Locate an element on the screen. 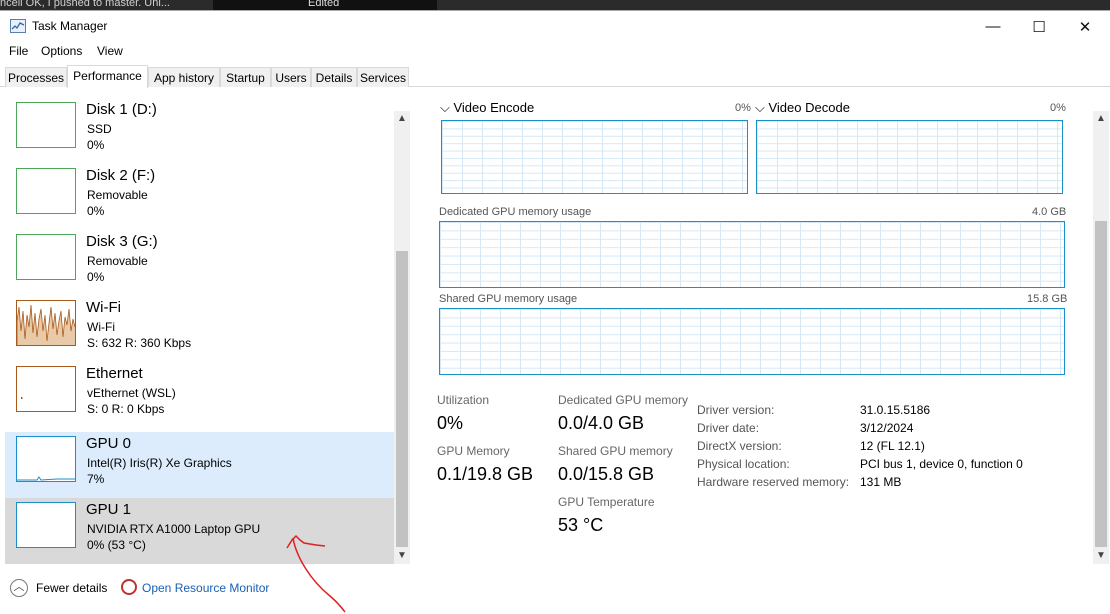 The image size is (1110, 614). reserved-memory-value: 131 MB is located at coordinates (881, 482).